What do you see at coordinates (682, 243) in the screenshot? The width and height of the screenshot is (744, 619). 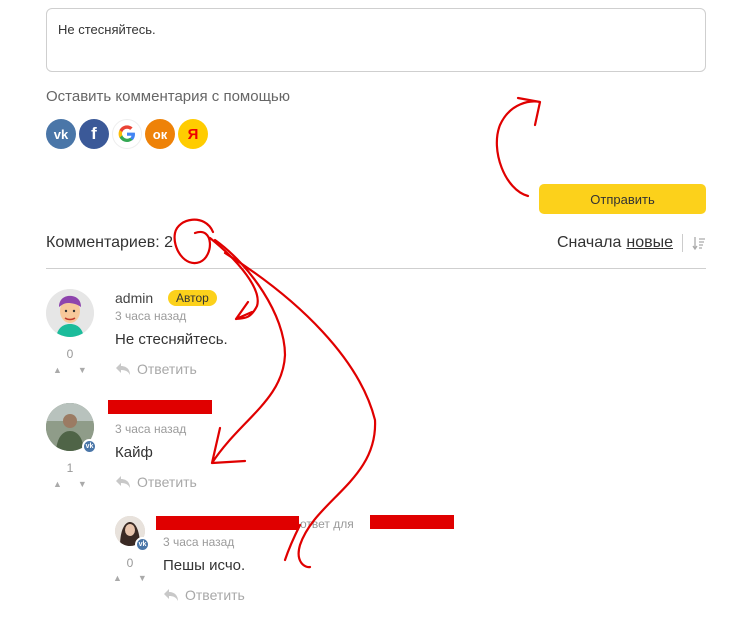 I see `sort-divider` at bounding box center [682, 243].